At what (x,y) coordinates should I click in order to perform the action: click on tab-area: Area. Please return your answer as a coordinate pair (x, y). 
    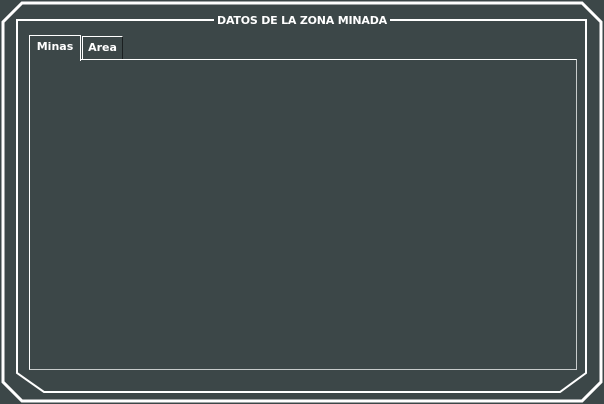
    Looking at the image, I should click on (102, 47).